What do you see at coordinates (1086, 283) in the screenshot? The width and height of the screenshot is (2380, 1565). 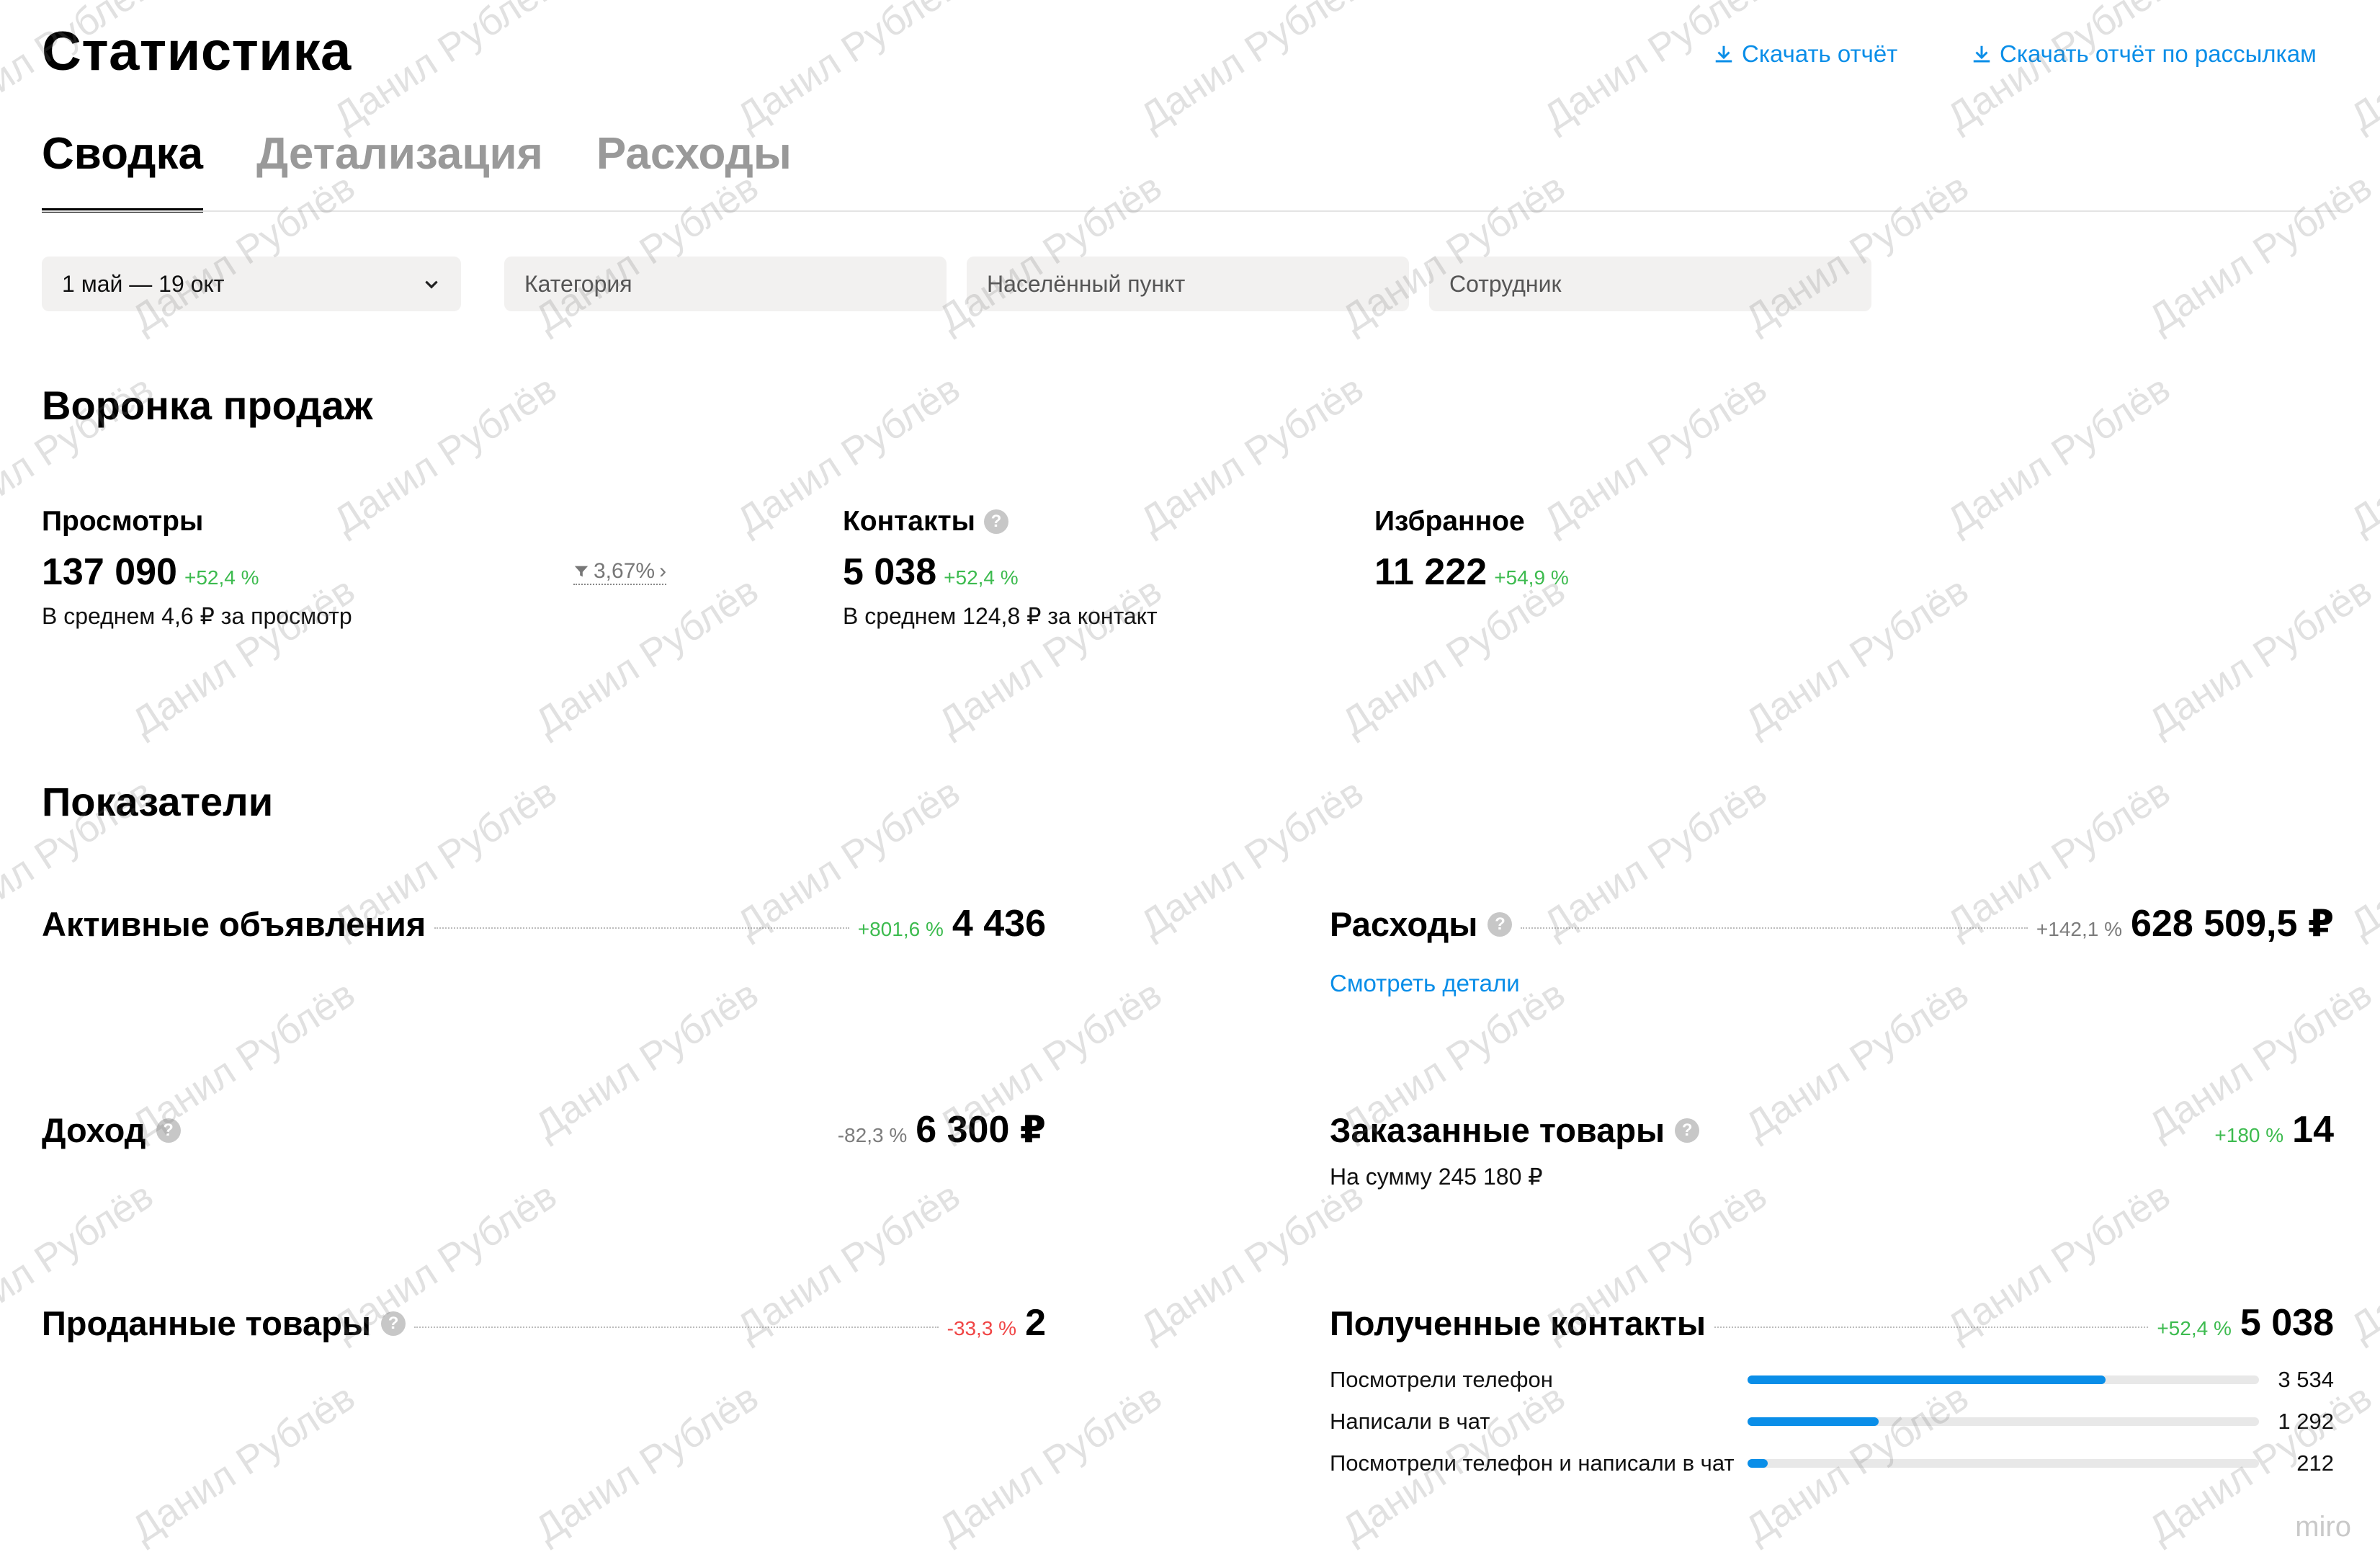 I see `city-placeholder: Населённый пункт` at bounding box center [1086, 283].